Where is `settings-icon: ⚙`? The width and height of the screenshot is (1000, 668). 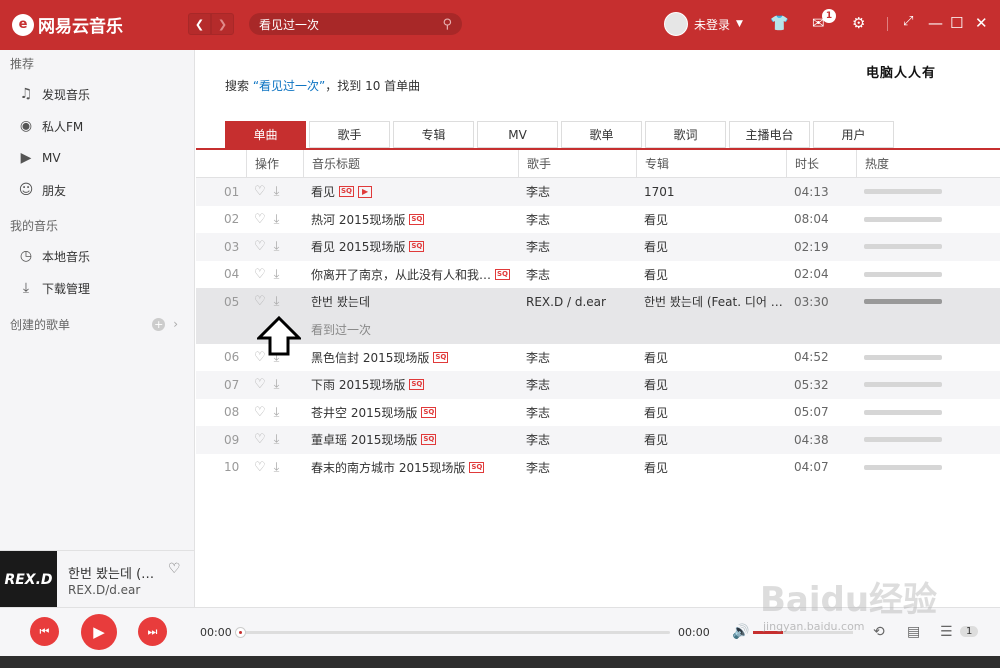 settings-icon: ⚙ is located at coordinates (858, 23).